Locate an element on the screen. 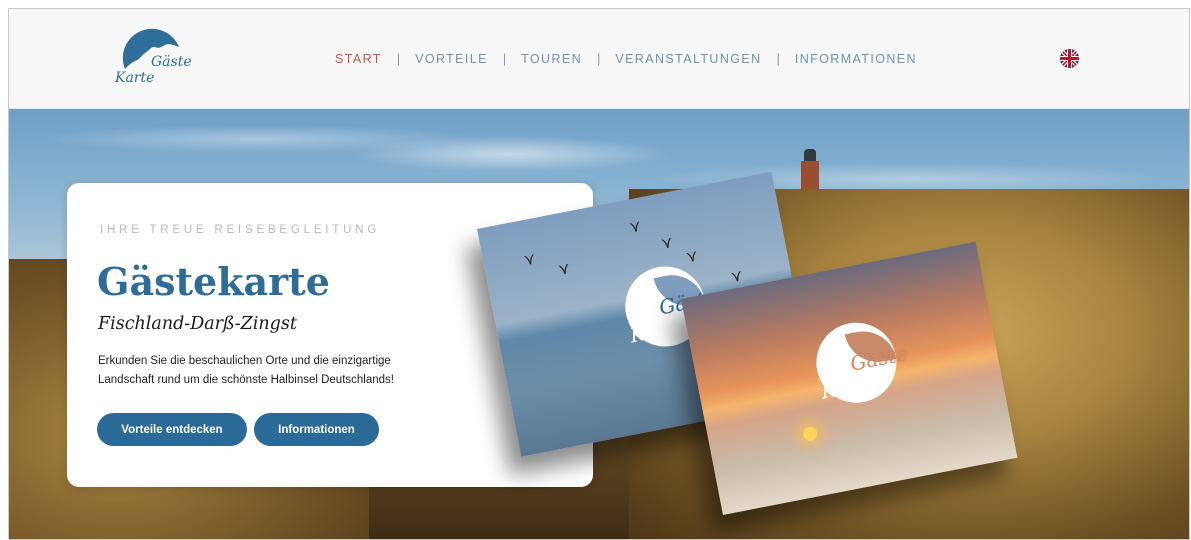  vorteile-entdecken-button: Vorteile entdecken is located at coordinates (172, 429).